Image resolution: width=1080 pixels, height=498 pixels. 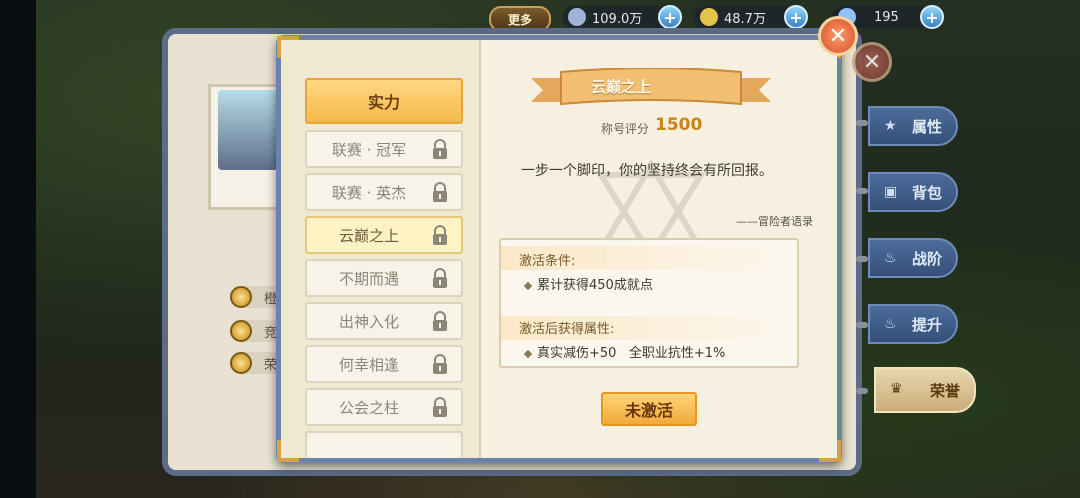 I want to click on category-strength: 实力, so click(x=384, y=101).